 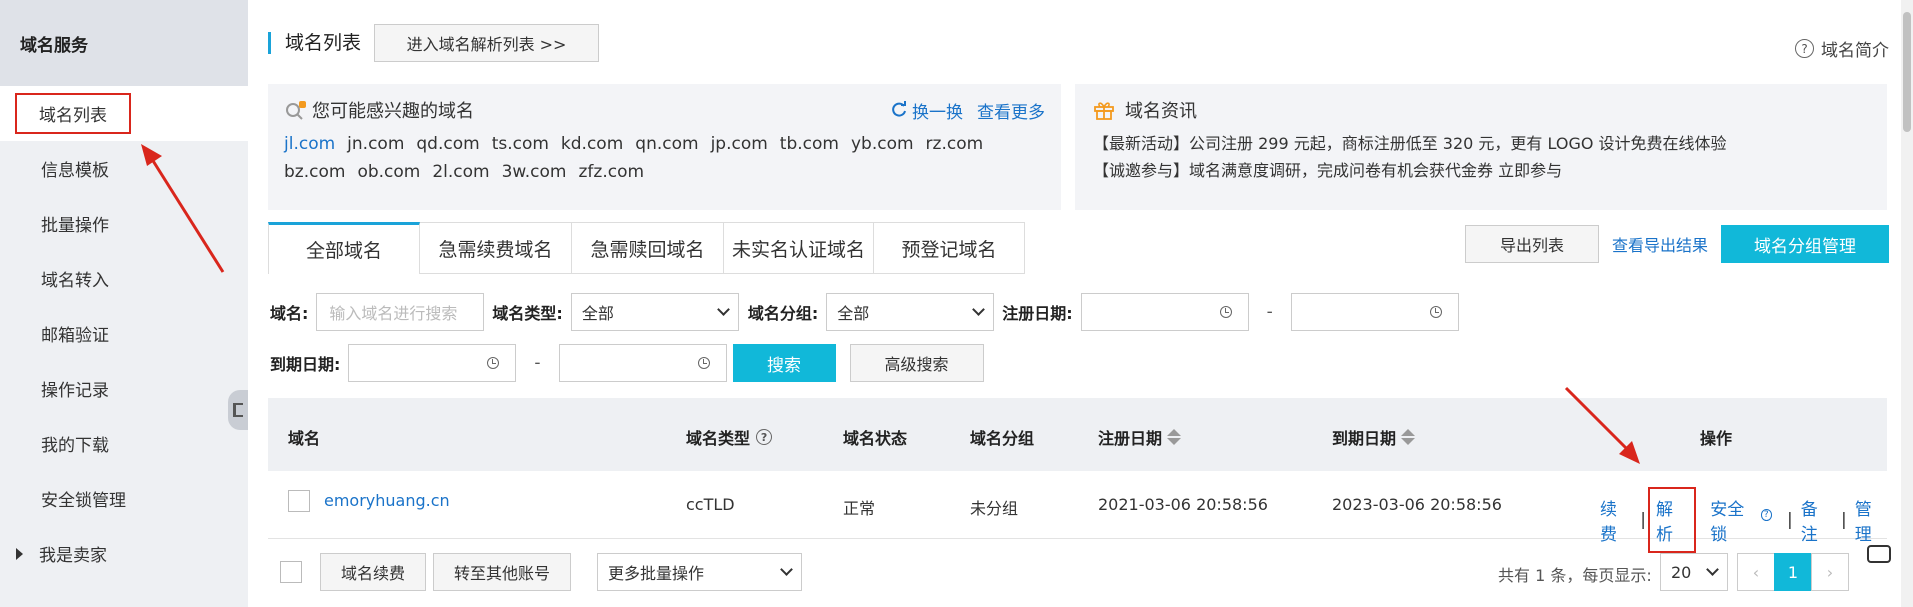 I want to click on suggested-domain: jl.com, so click(x=309, y=144).